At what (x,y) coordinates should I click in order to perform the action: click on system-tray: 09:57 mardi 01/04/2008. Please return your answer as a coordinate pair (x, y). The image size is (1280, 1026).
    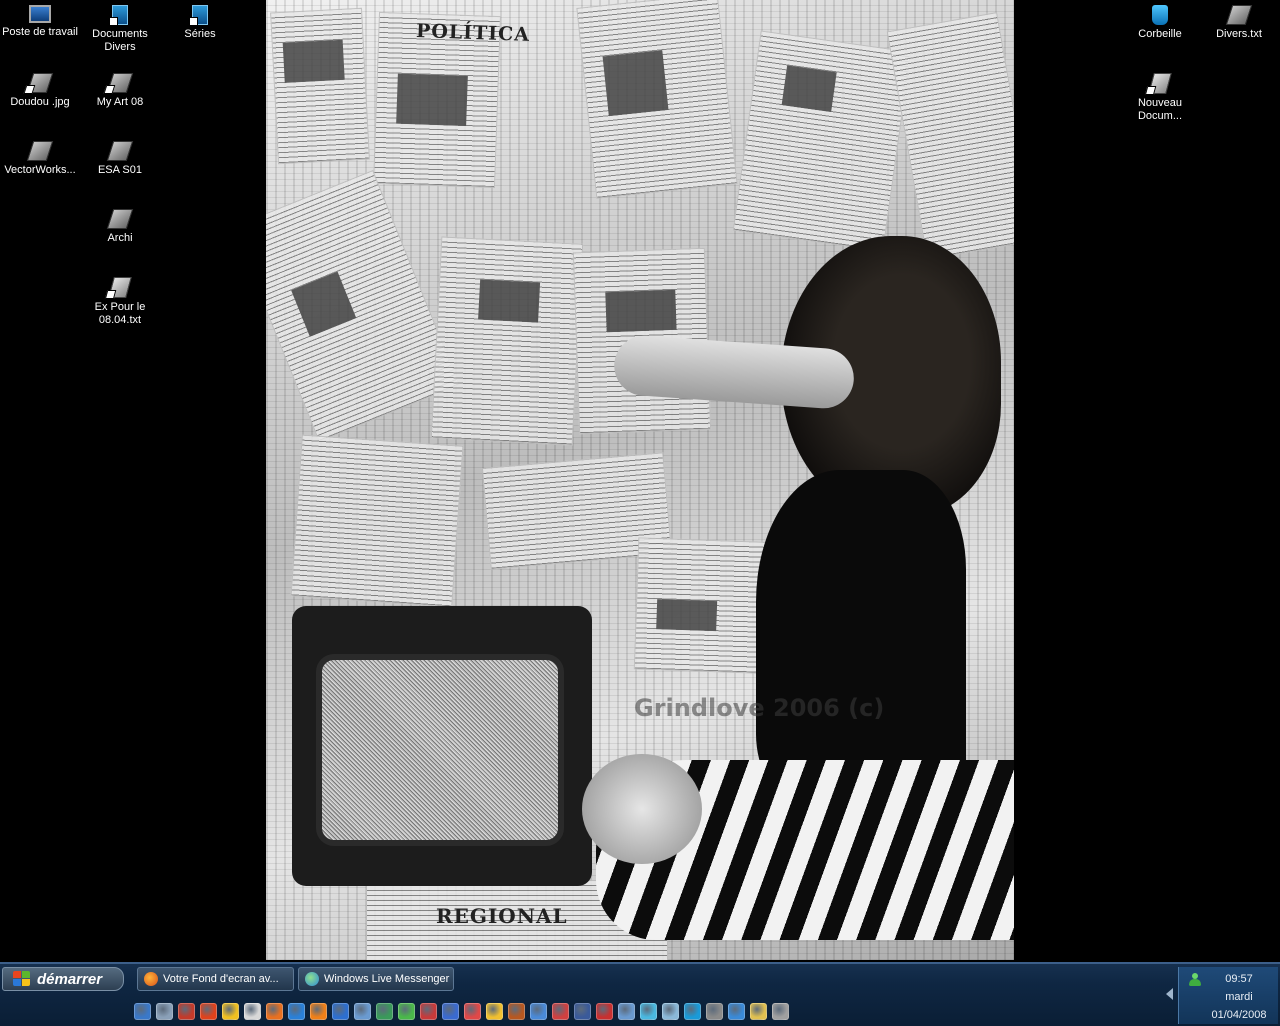
    Looking at the image, I should click on (1228, 995).